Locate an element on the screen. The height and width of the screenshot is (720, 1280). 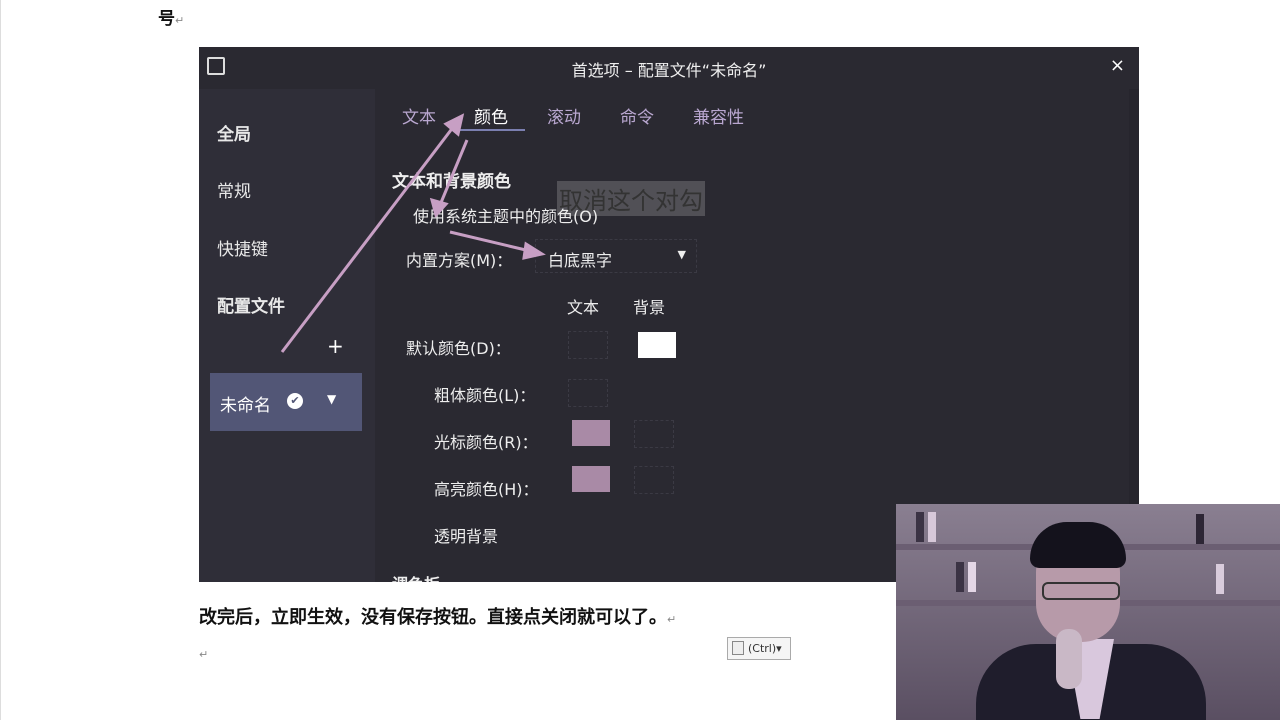
profile-menu-icon: ▼ is located at coordinates (331, 399).